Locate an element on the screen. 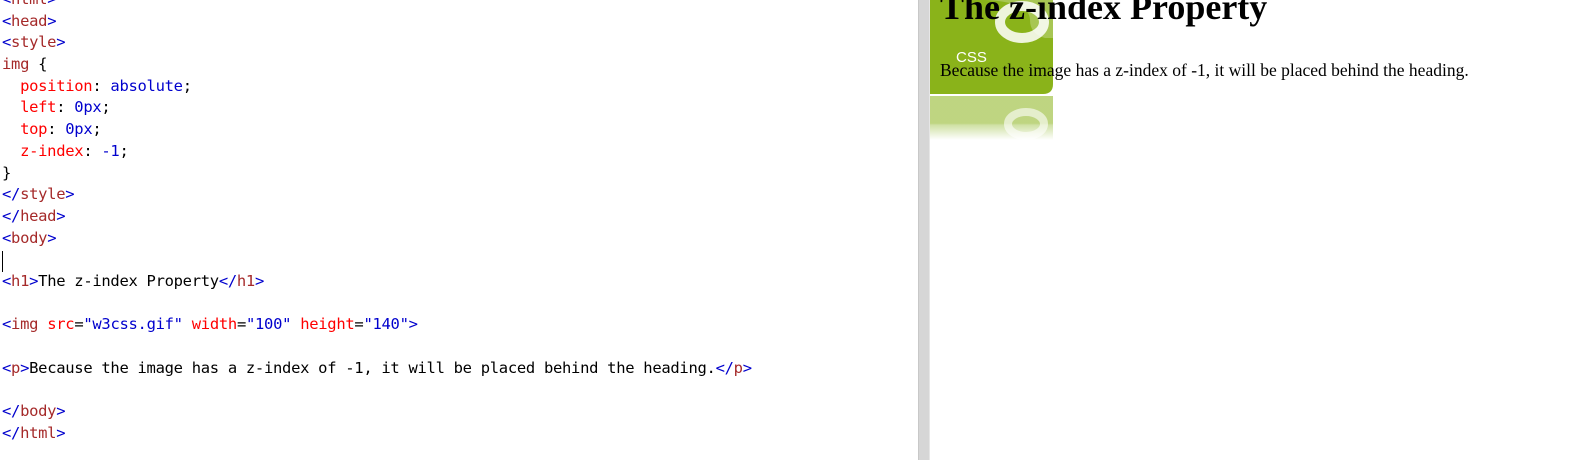 The image size is (1592, 460). code-token: src is located at coordinates (61, 324).